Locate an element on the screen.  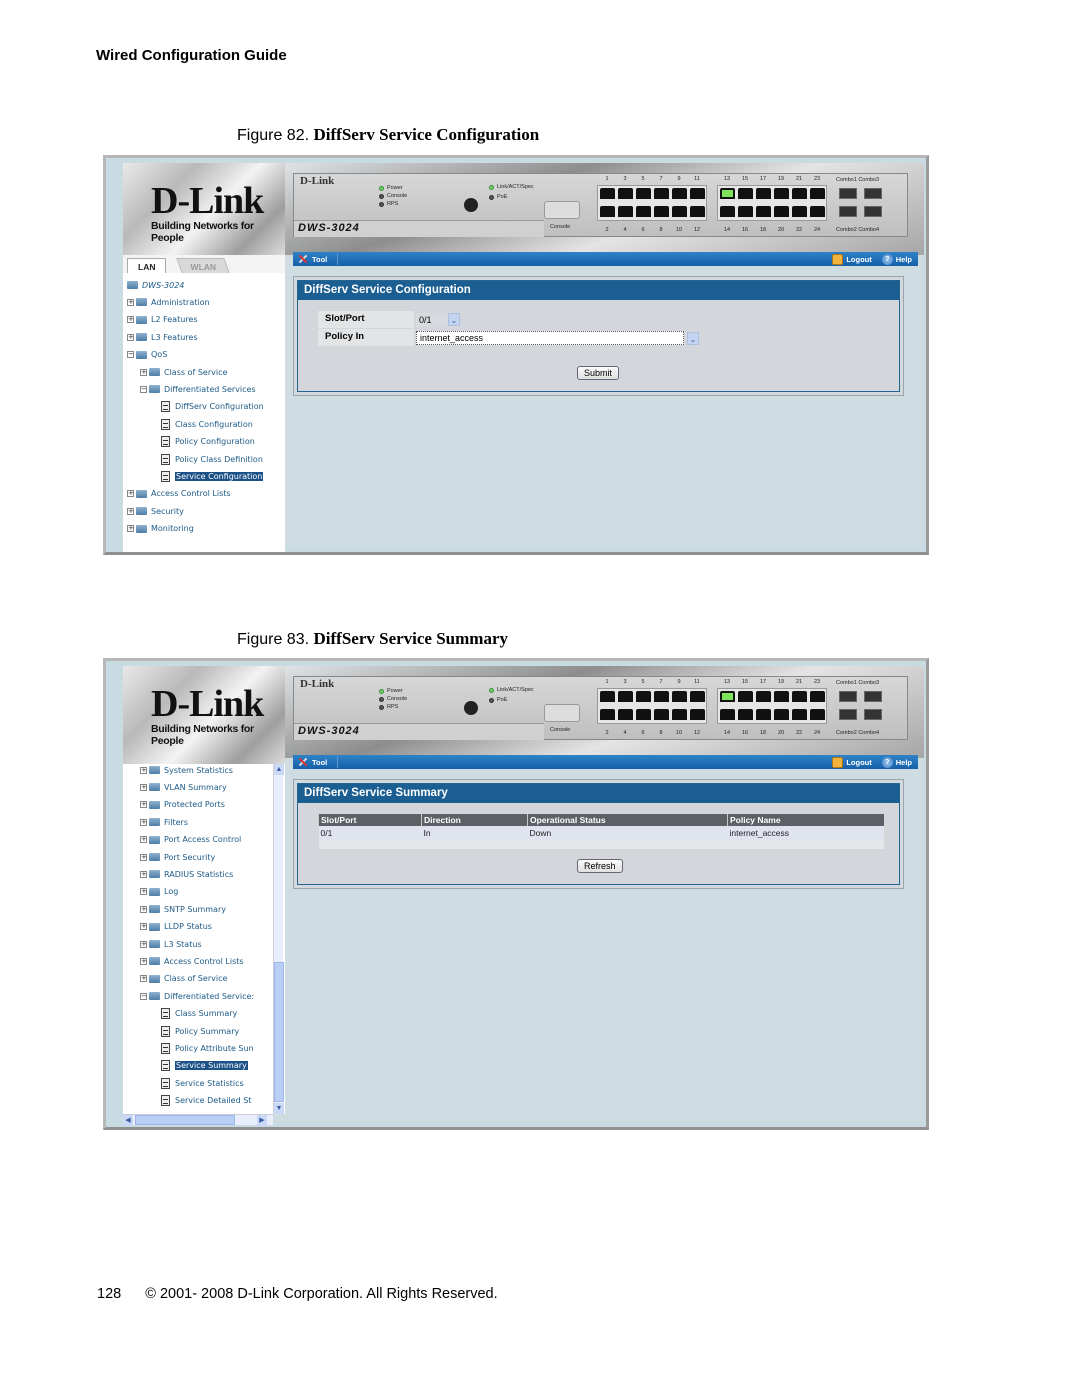
h-scrollbar-thumb is located at coordinates (185, 1120).